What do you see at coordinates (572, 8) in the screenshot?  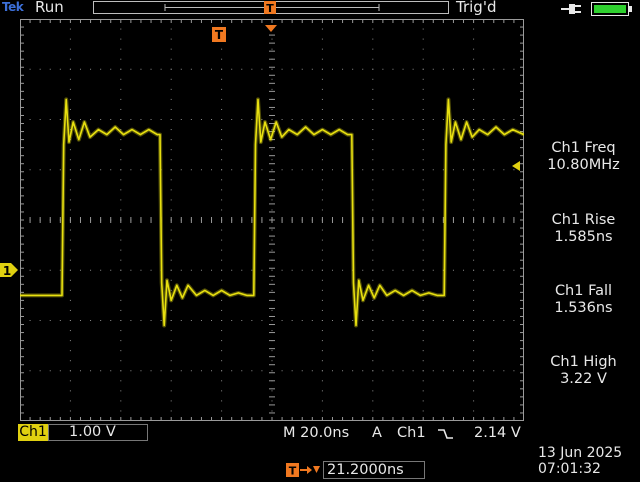 I see `ac-plug-icon` at bounding box center [572, 8].